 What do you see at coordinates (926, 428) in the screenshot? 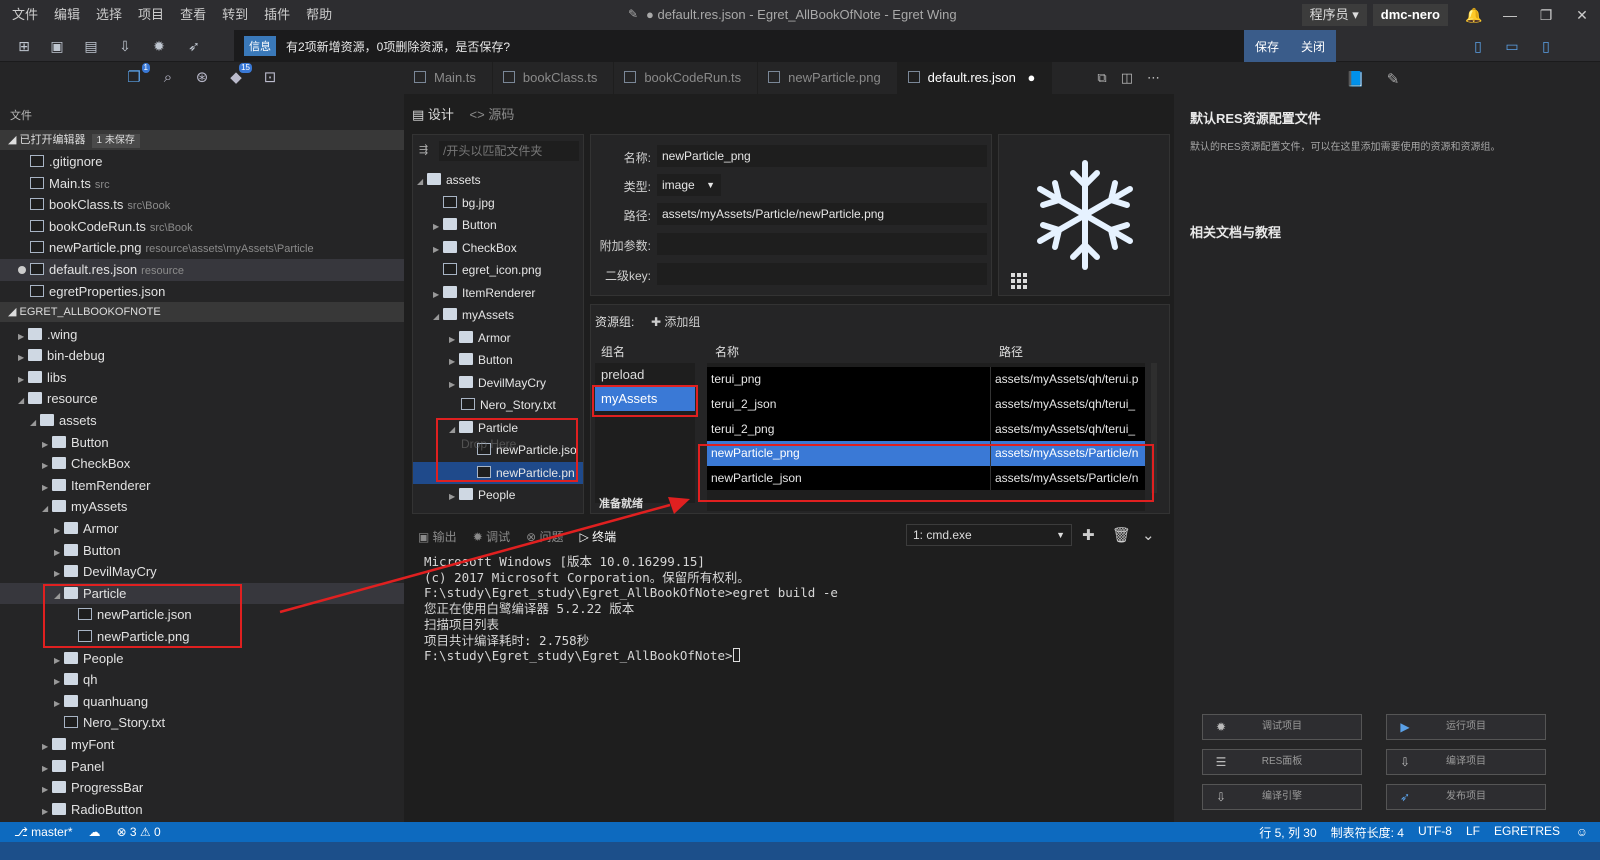
I see `table-row: terui_2_png assets/myAssets/qh/terui_` at bounding box center [926, 428].